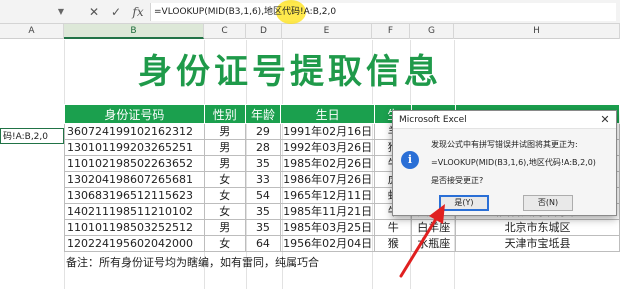 The height and width of the screenshot is (289, 620). Describe the element at coordinates (116, 12) in the screenshot. I see `enter-icon: ✓` at that location.